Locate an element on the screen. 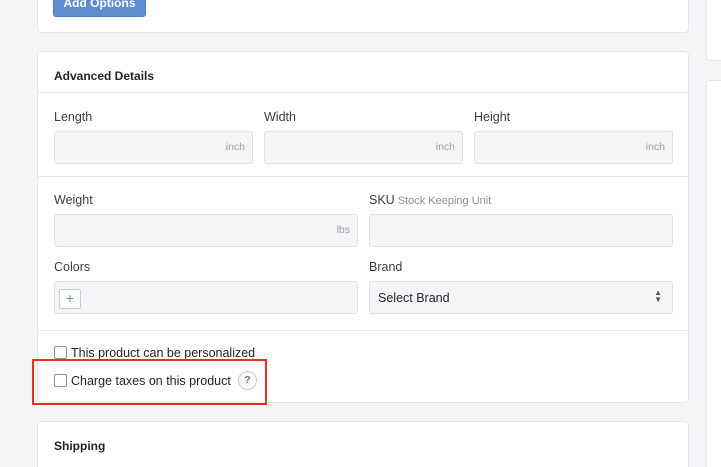 The image size is (721, 467). add-options-button: Add Options is located at coordinates (99, 8).